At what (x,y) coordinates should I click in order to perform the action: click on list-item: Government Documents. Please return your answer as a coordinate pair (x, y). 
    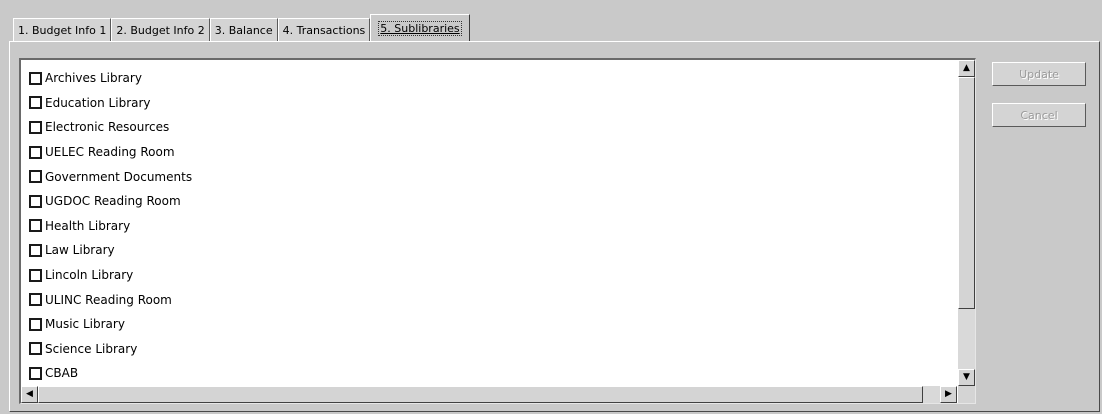
    Looking at the image, I should click on (110, 176).